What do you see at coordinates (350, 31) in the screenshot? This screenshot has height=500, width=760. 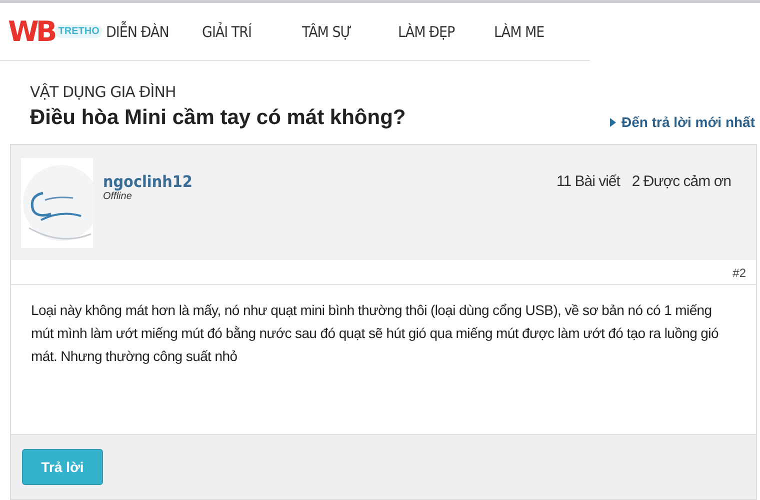 I see `nav-link: TÂM SỰ` at bounding box center [350, 31].